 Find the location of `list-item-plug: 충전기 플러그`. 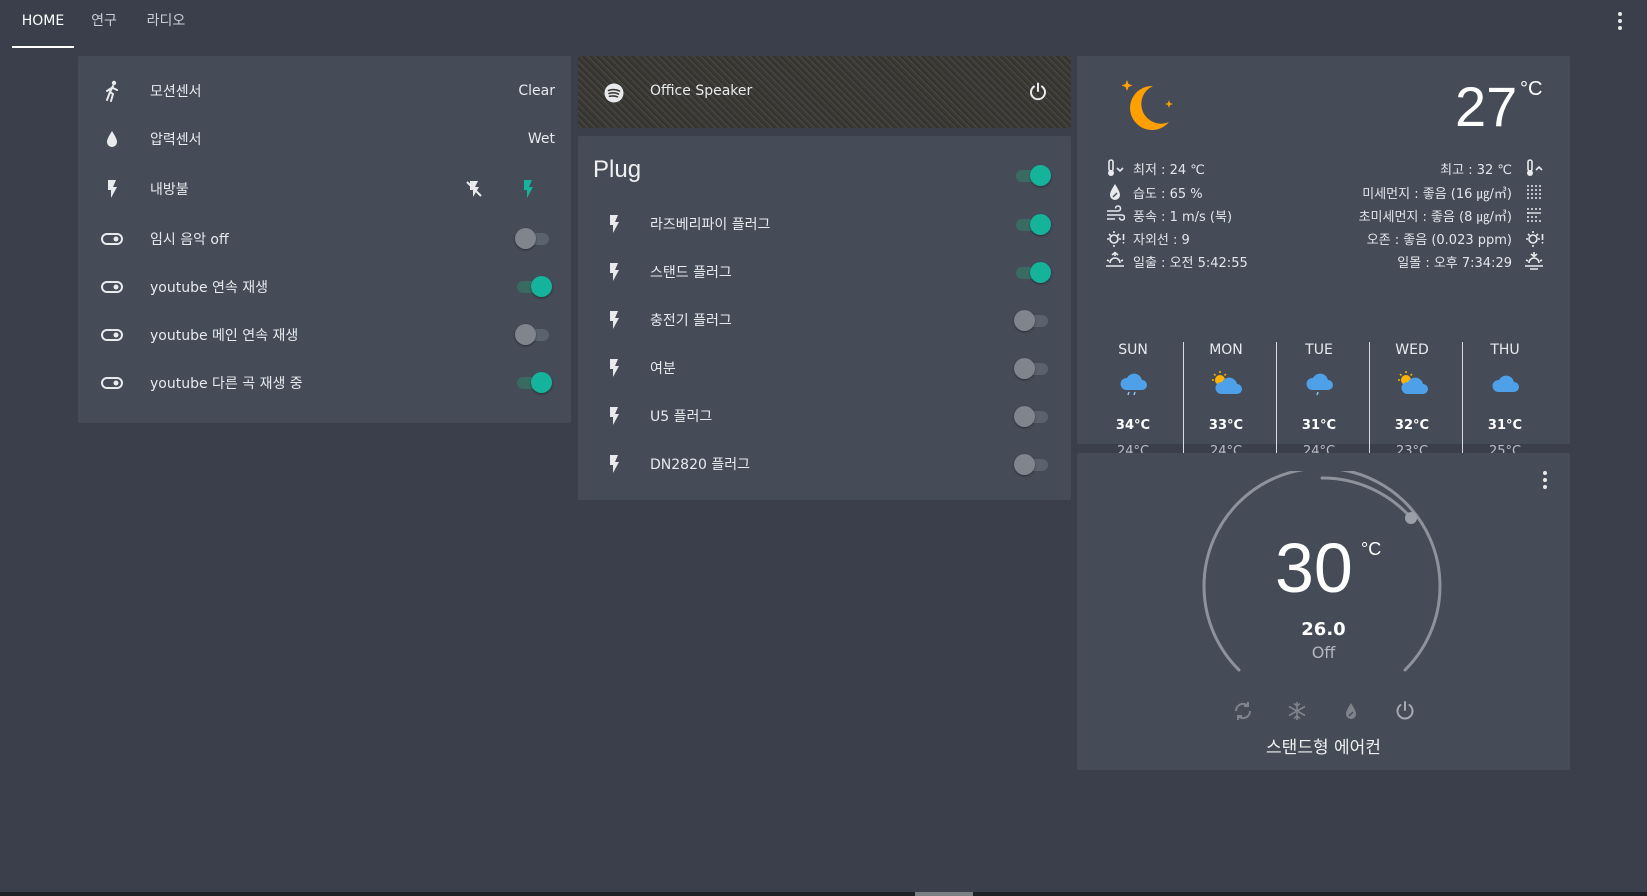

list-item-plug: 충전기 플러그 is located at coordinates (824, 320).